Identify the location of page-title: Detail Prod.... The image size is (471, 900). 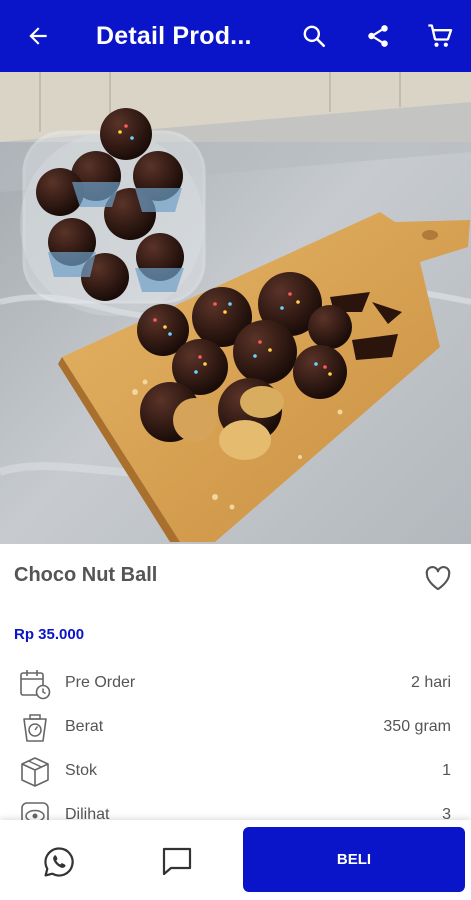
(174, 36).